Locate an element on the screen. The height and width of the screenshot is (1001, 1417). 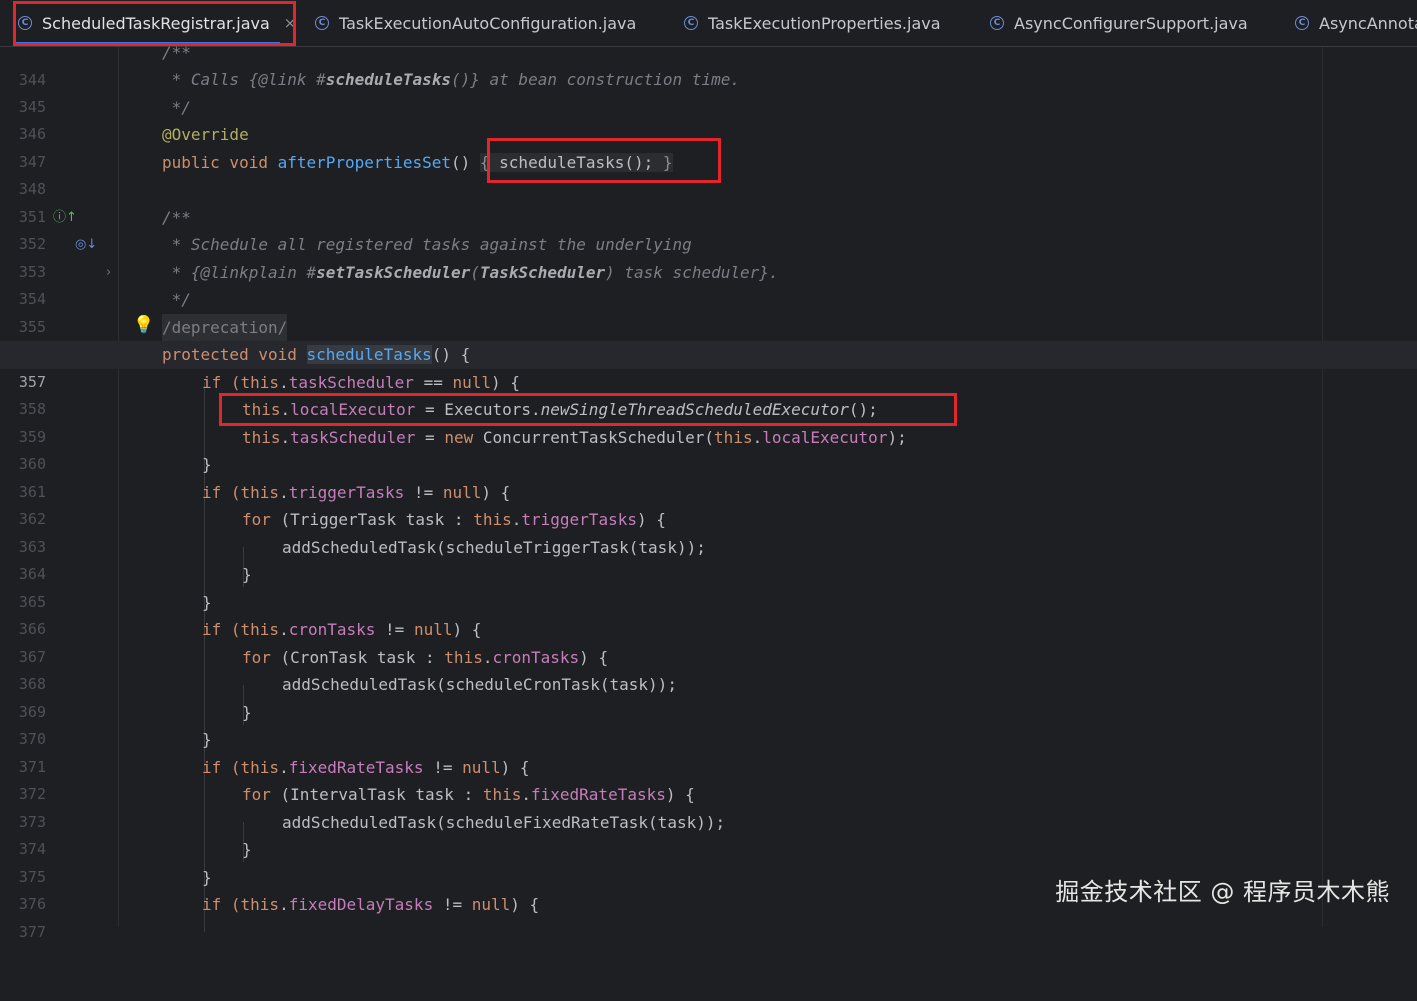
lightbulb-icon: 💡 is located at coordinates (143, 326).